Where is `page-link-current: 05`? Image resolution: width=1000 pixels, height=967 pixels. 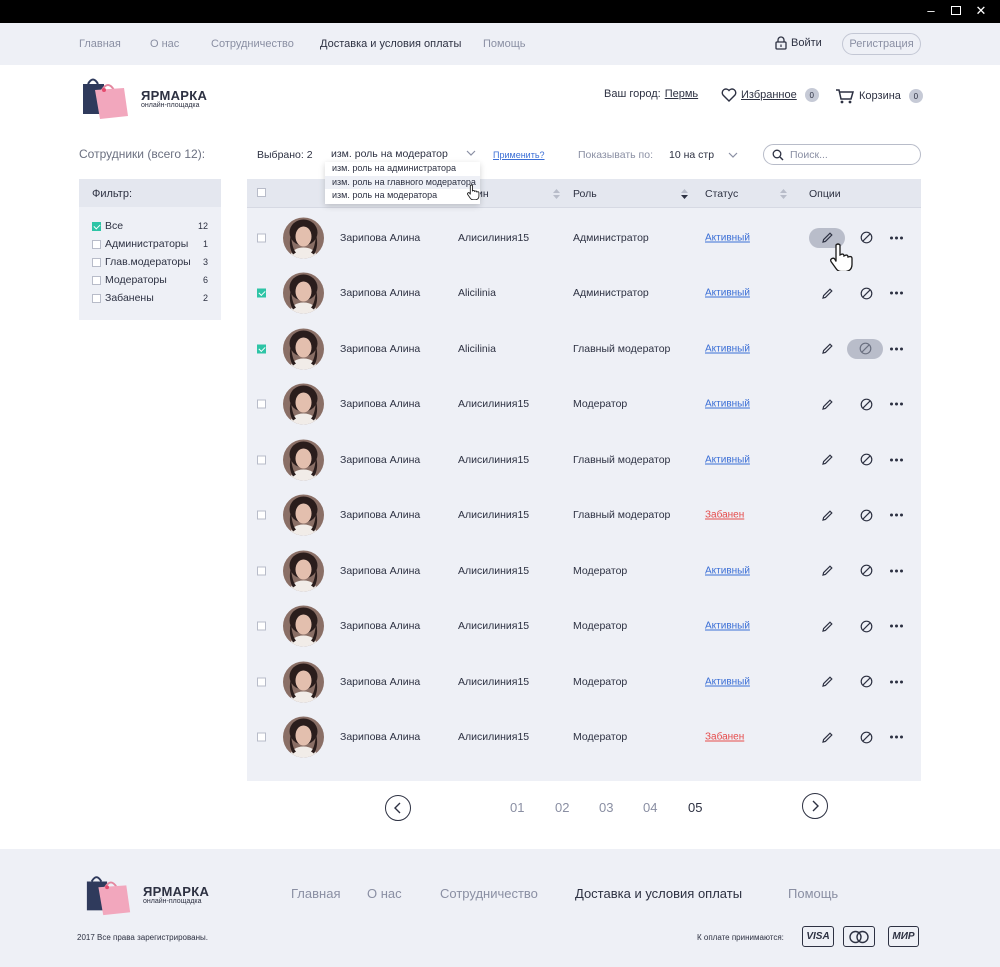
page-link-current: 05 is located at coordinates (695, 807).